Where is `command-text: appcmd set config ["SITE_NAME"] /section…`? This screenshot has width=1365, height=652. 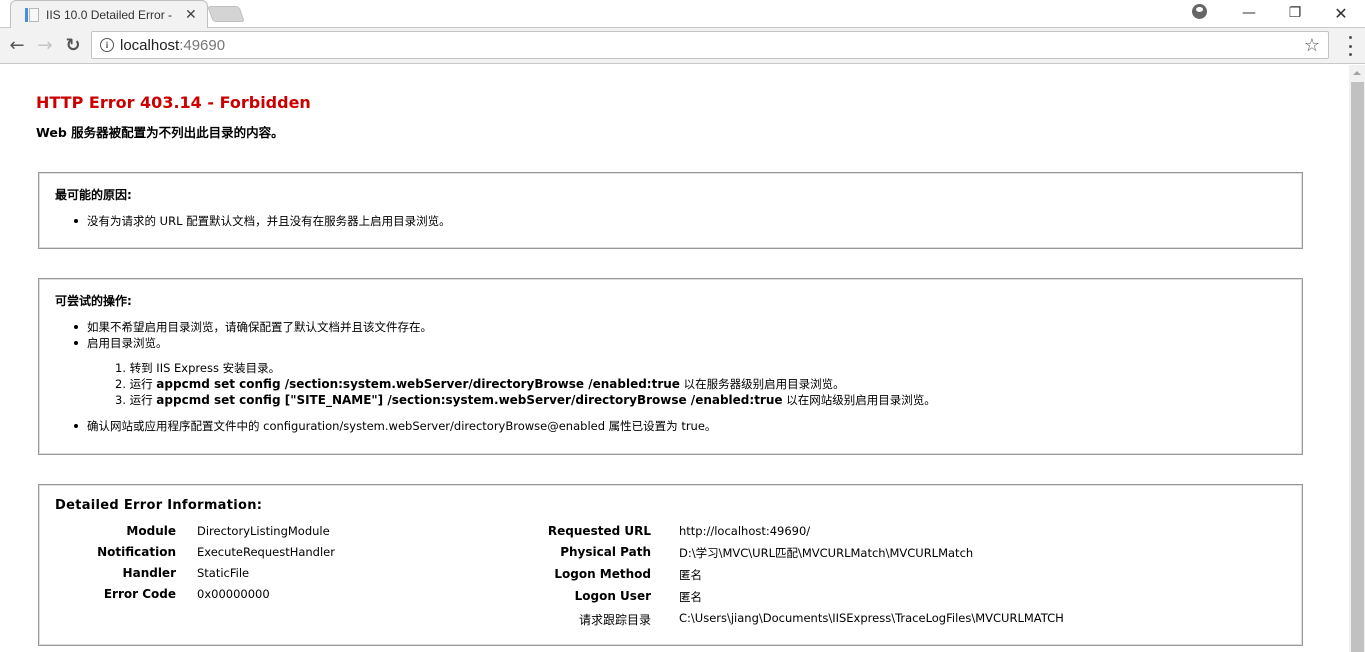
command-text: appcmd set config ["SITE_NAME"] /section… is located at coordinates (469, 400).